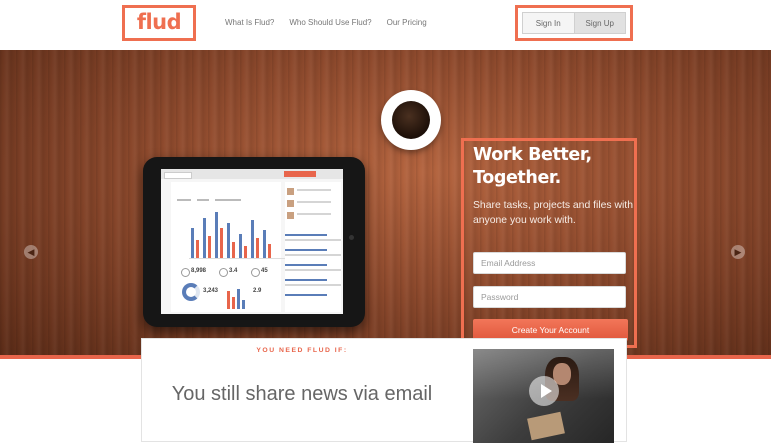 The height and width of the screenshot is (444, 771). I want to click on stat-value: 3.4, so click(233, 271).